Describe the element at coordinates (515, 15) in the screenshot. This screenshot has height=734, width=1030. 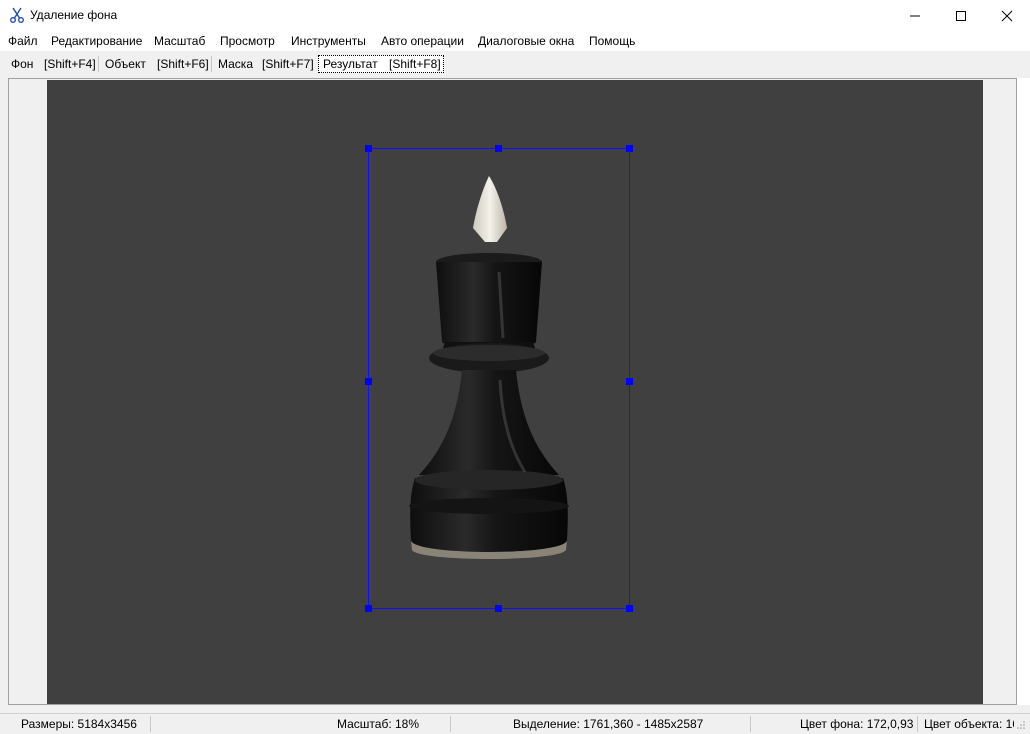
I see `title-bar: Удаление фона` at that location.